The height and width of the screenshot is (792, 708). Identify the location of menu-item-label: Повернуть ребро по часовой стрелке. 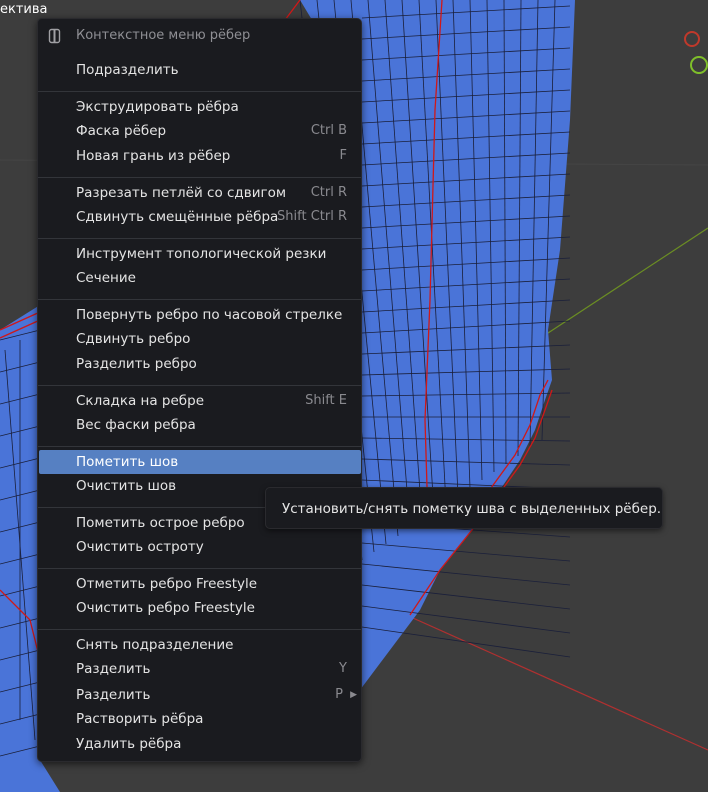
(209, 315).